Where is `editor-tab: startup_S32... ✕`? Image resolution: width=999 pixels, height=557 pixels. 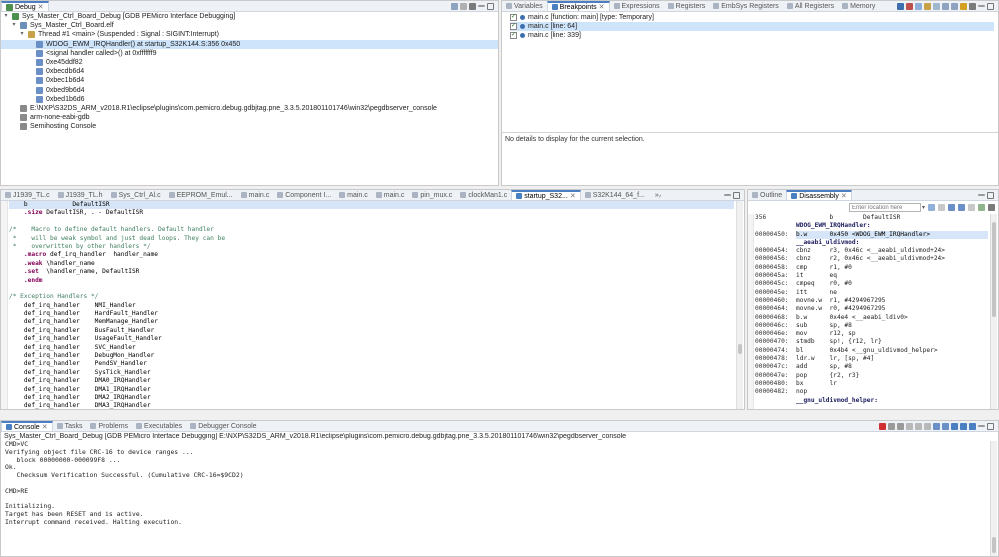 editor-tab: startup_S32... ✕ is located at coordinates (546, 195).